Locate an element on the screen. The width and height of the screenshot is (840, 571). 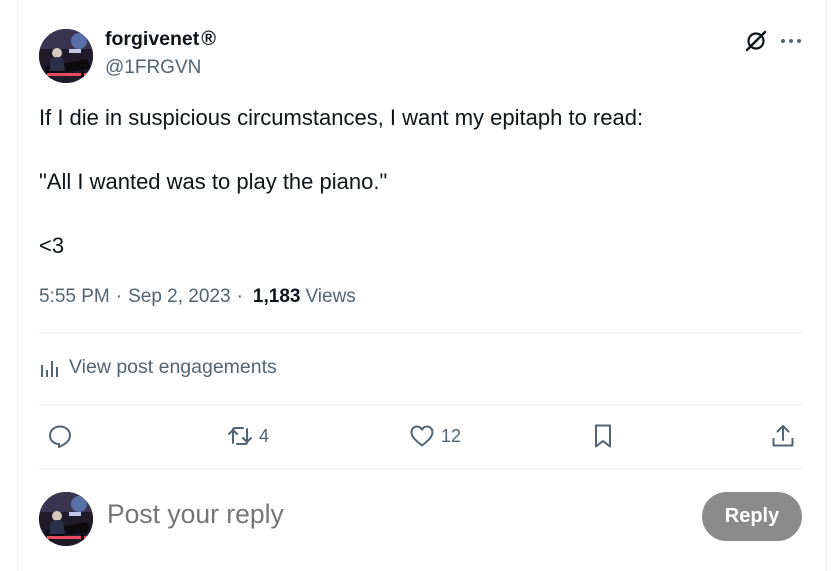
post-metadata: 5:55 PM · Sep 2, 2023 · 1,183 Views is located at coordinates (197, 297).